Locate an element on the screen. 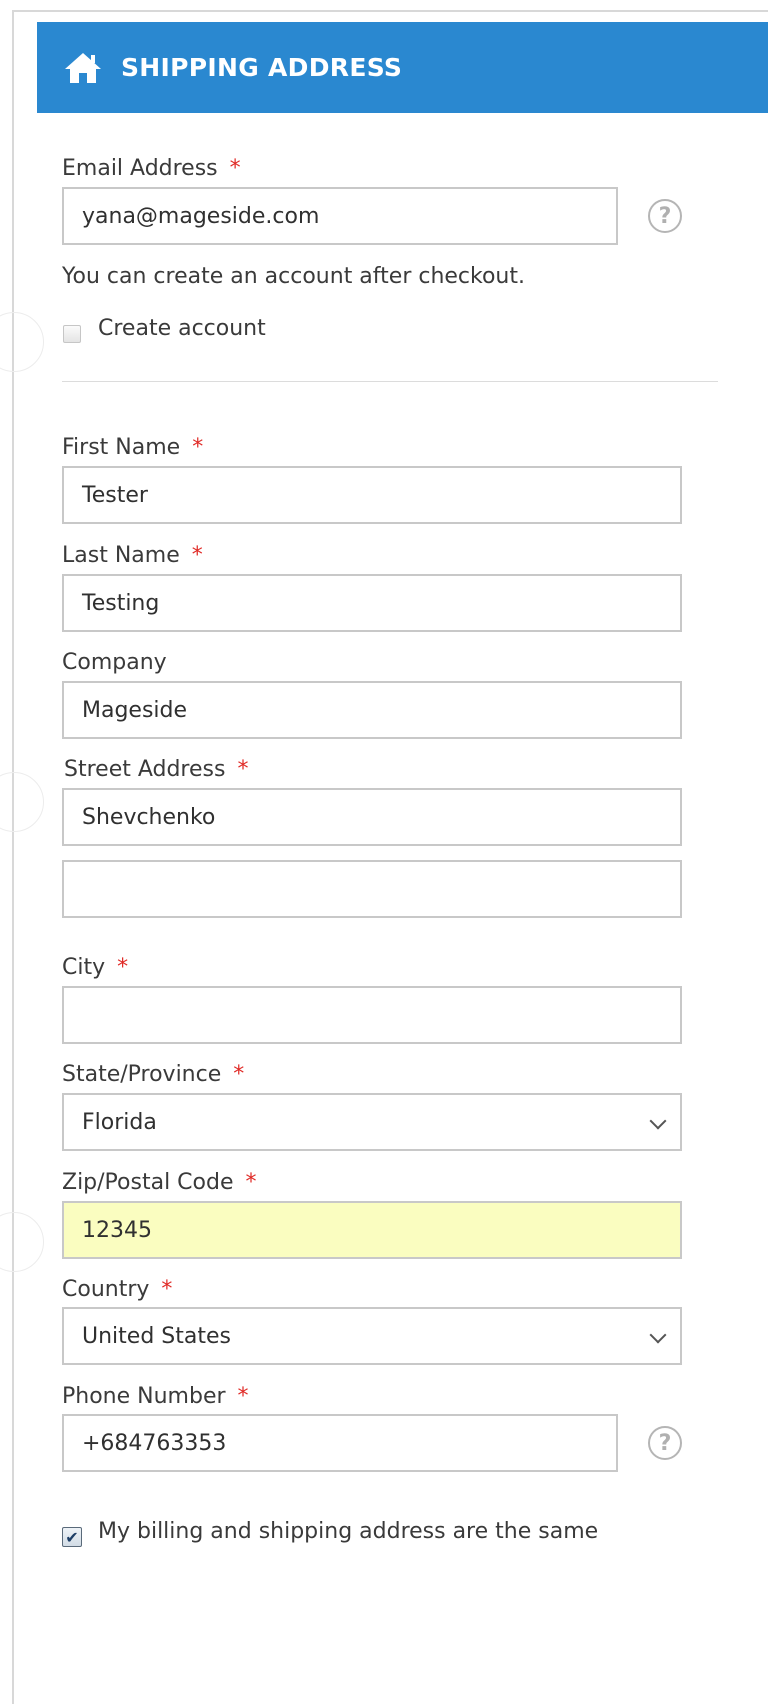  shipping-address-header: SHIPPING ADDRESS is located at coordinates (402, 67).